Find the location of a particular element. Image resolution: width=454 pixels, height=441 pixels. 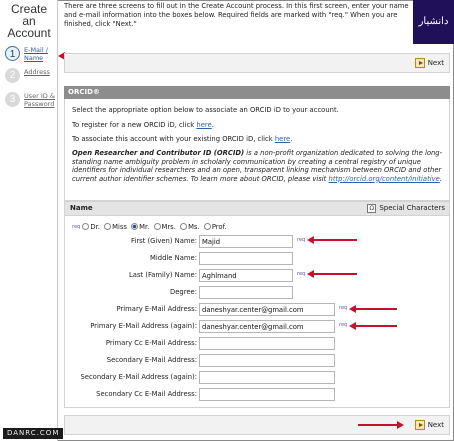

primary-email-again-label: Primary E-Mail Address (again): is located at coordinates (143, 326).